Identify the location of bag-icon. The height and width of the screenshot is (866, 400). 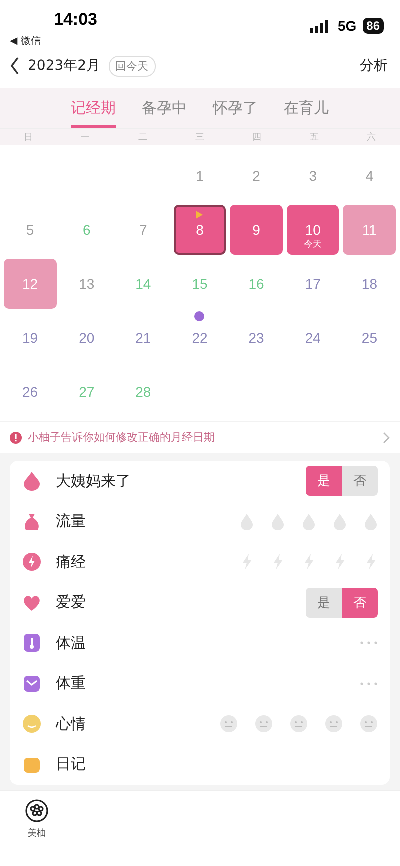
(32, 522).